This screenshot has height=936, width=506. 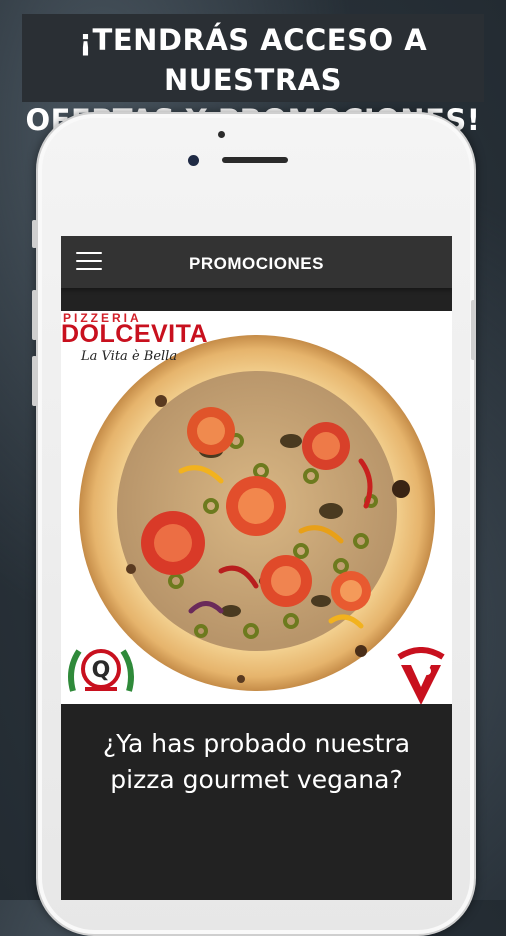 I want to click on earpiece-speaker, so click(x=255, y=160).